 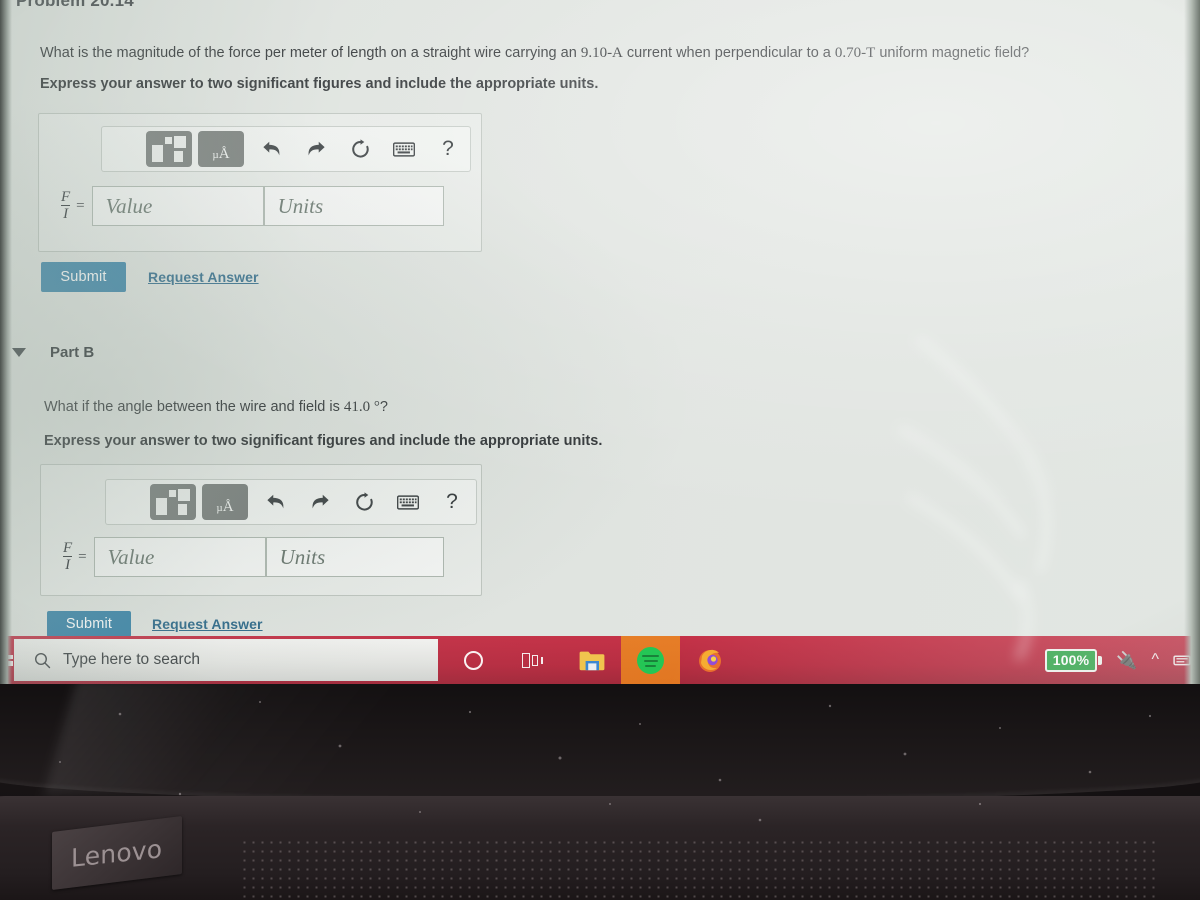 What do you see at coordinates (354, 557) in the screenshot?
I see `part-b-units-input: Units` at bounding box center [354, 557].